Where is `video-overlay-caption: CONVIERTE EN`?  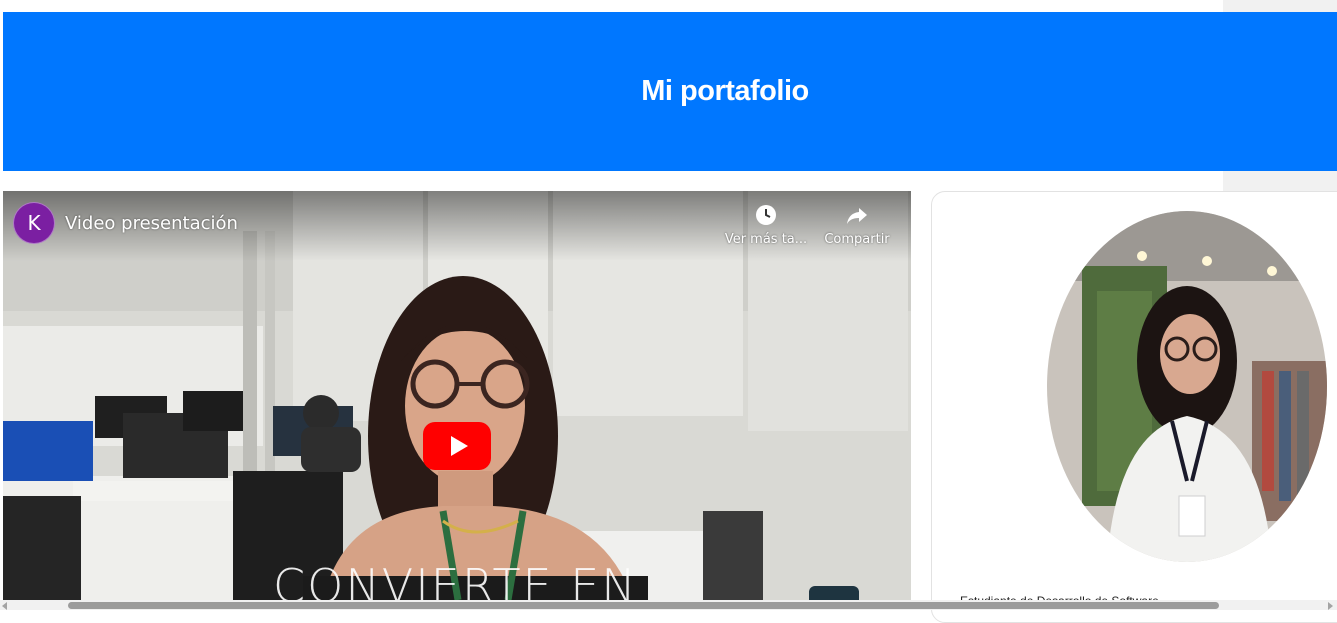 video-overlay-caption: CONVIERTE EN is located at coordinates (455, 579).